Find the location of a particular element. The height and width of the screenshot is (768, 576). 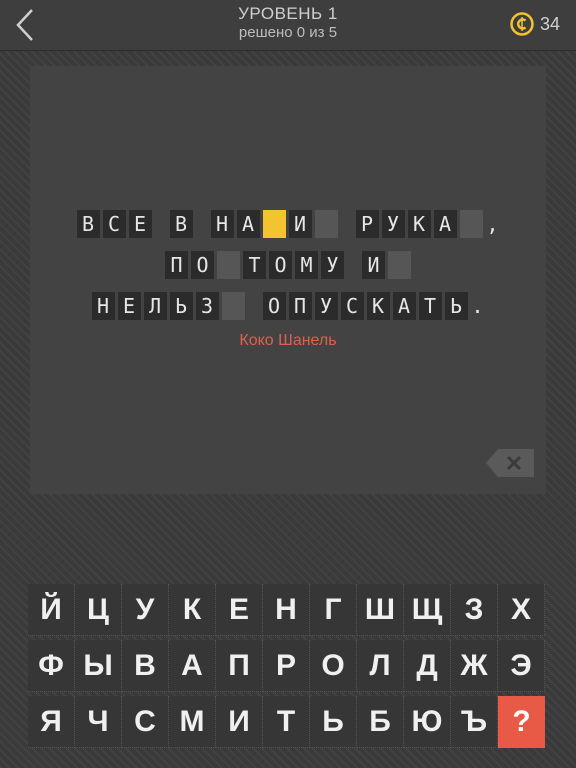

punctuation: , is located at coordinates (492, 224).